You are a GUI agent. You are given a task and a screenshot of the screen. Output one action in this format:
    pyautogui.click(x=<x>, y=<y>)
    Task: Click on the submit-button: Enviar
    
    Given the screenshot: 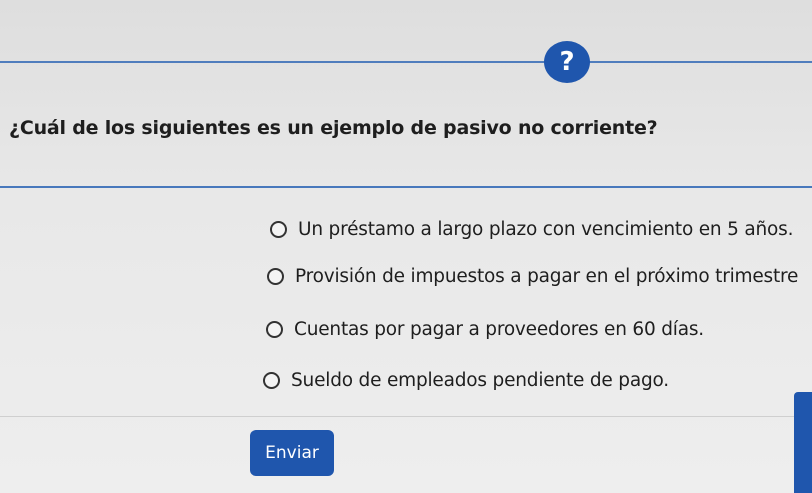 What is the action you would take?
    pyautogui.click(x=292, y=453)
    